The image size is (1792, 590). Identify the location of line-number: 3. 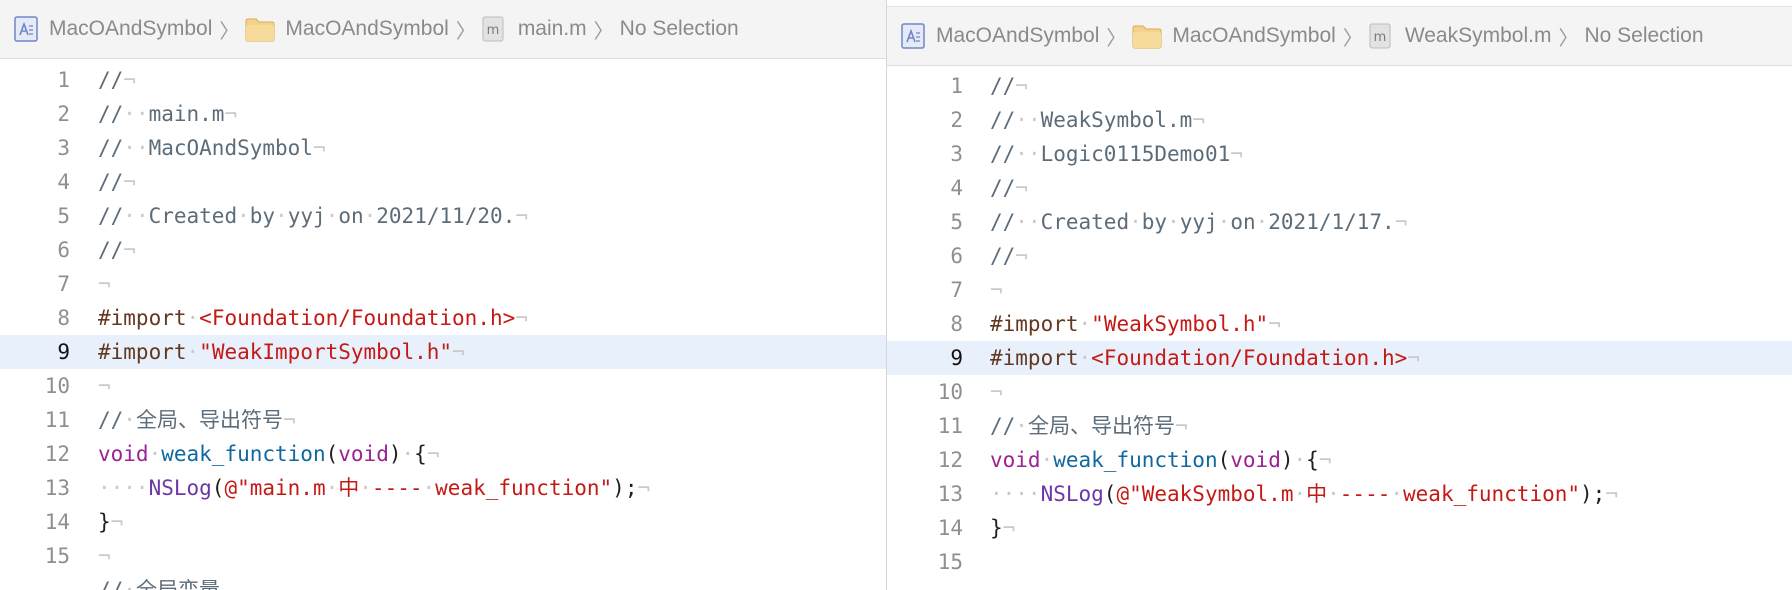
(63, 148).